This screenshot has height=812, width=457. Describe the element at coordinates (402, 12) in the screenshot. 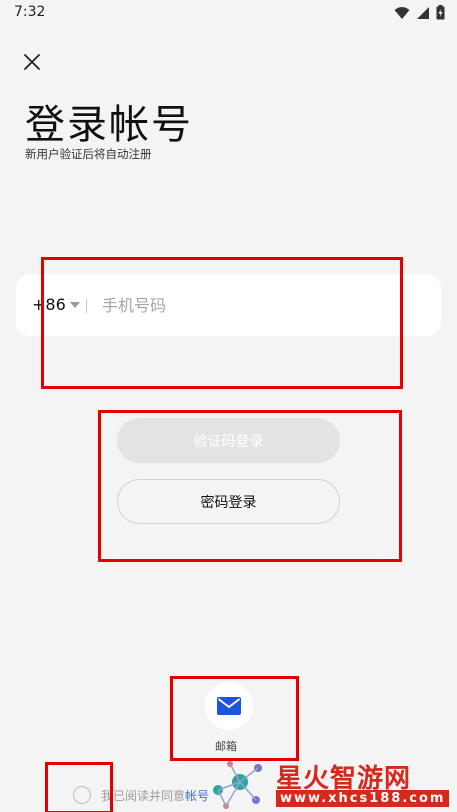

I see `wifi-icon` at that location.